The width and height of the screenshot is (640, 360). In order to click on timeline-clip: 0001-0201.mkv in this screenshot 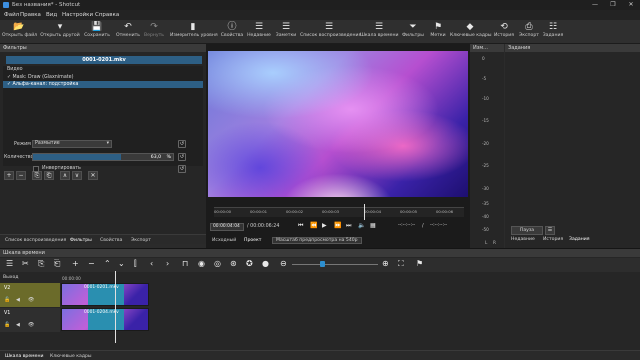, I will do `click(105, 294)`.